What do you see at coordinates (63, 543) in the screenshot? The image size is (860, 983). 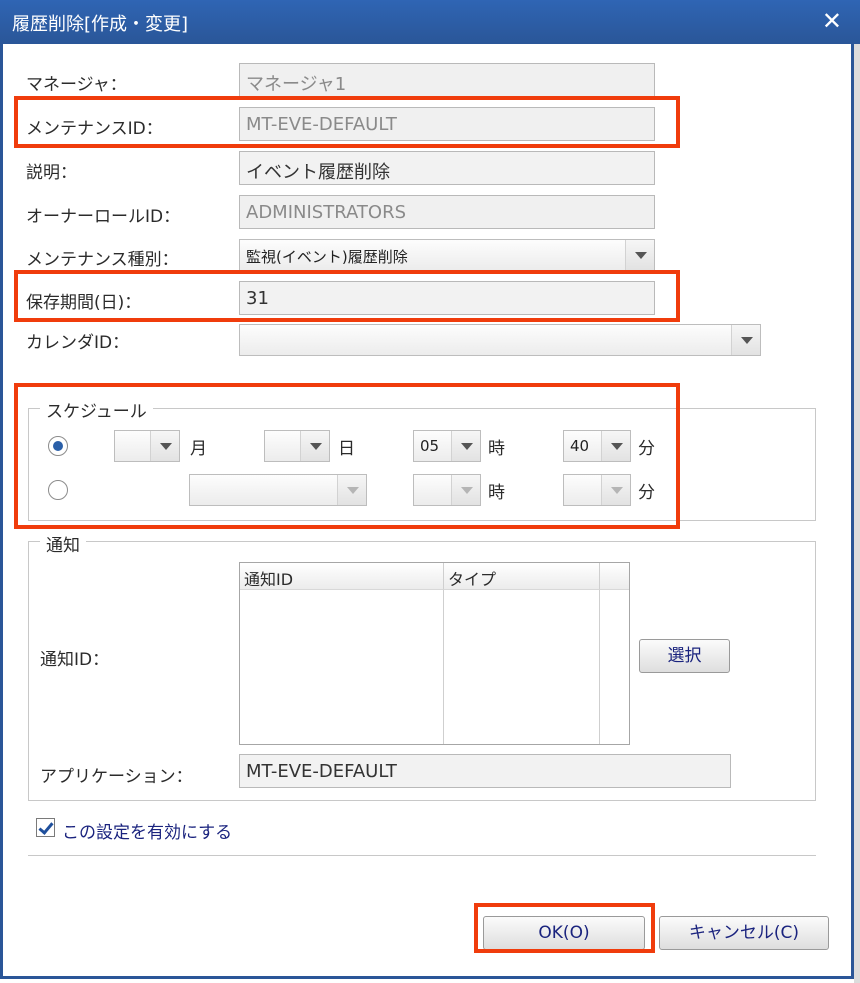 I see `notify-title: 通知` at bounding box center [63, 543].